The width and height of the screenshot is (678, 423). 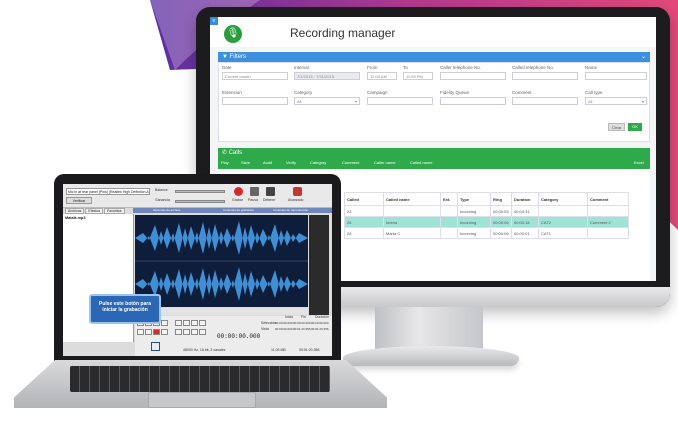 I want to click on cell: 00:00:01, so click(x=525, y=233).